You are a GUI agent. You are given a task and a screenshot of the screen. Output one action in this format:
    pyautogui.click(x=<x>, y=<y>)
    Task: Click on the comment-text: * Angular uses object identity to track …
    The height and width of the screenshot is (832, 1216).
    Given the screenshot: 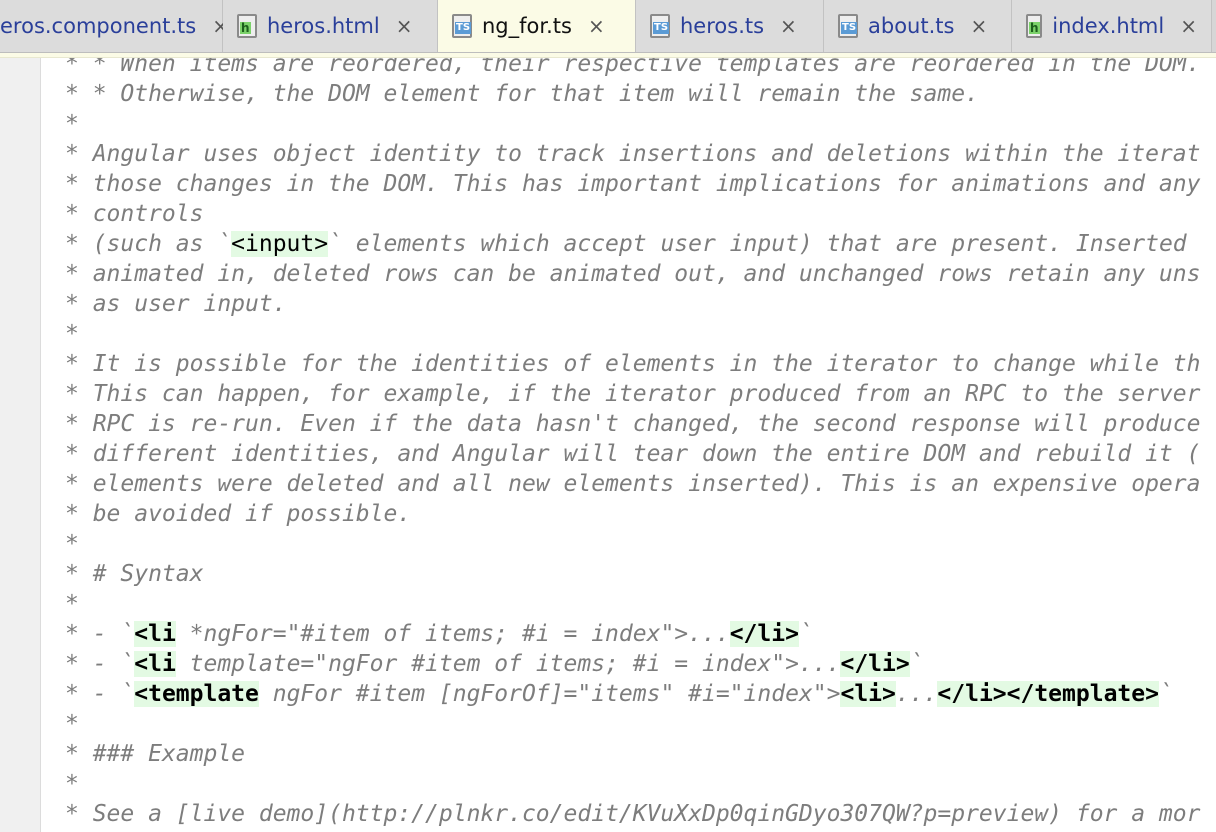 What is the action you would take?
    pyautogui.click(x=633, y=154)
    